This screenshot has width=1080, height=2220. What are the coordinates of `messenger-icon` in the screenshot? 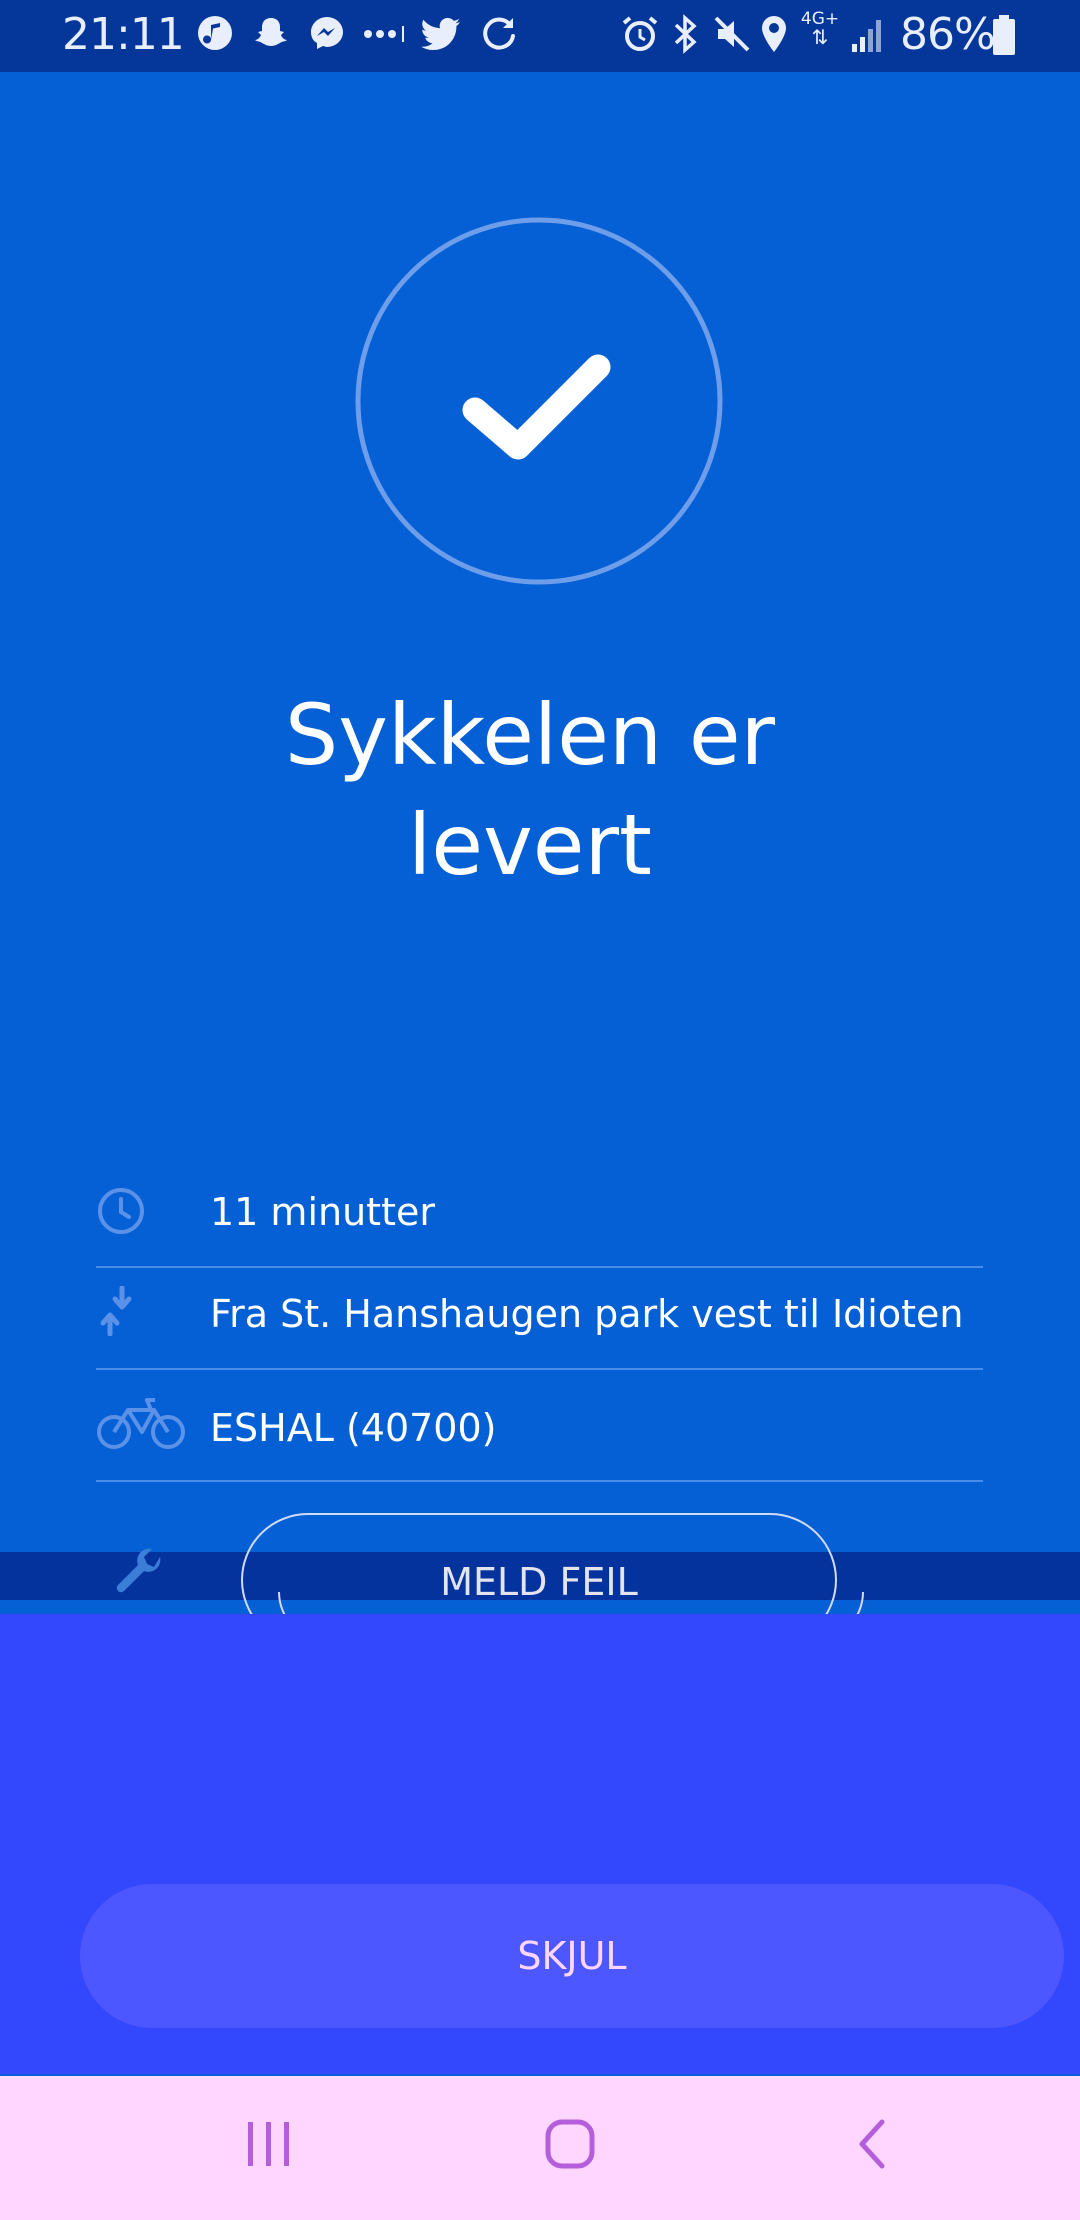 It's located at (327, 33).